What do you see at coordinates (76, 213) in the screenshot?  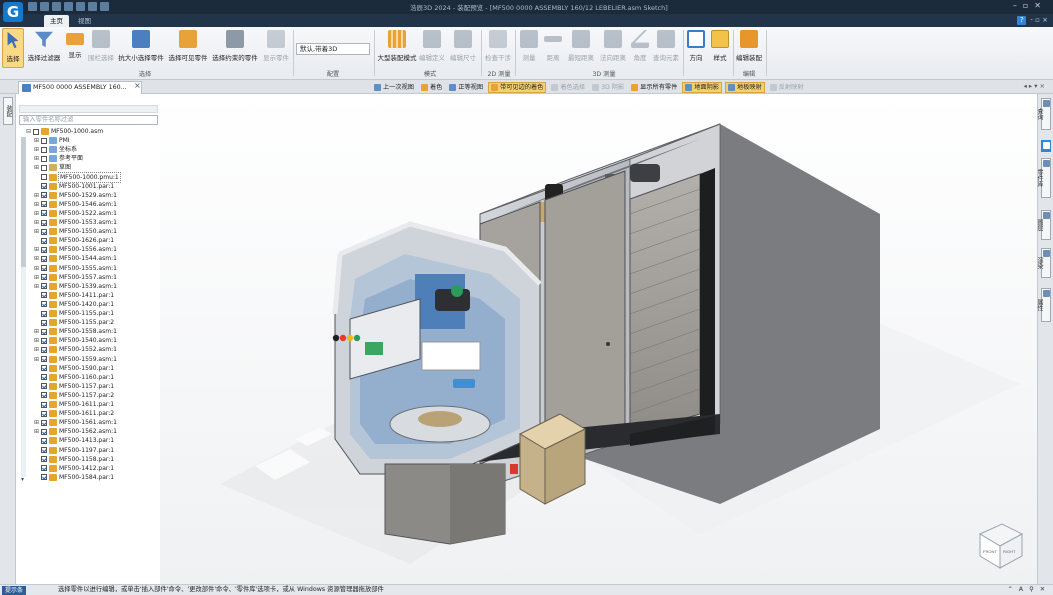 I see `tree-node: ⊞ MF500-1522.asm:1` at bounding box center [76, 213].